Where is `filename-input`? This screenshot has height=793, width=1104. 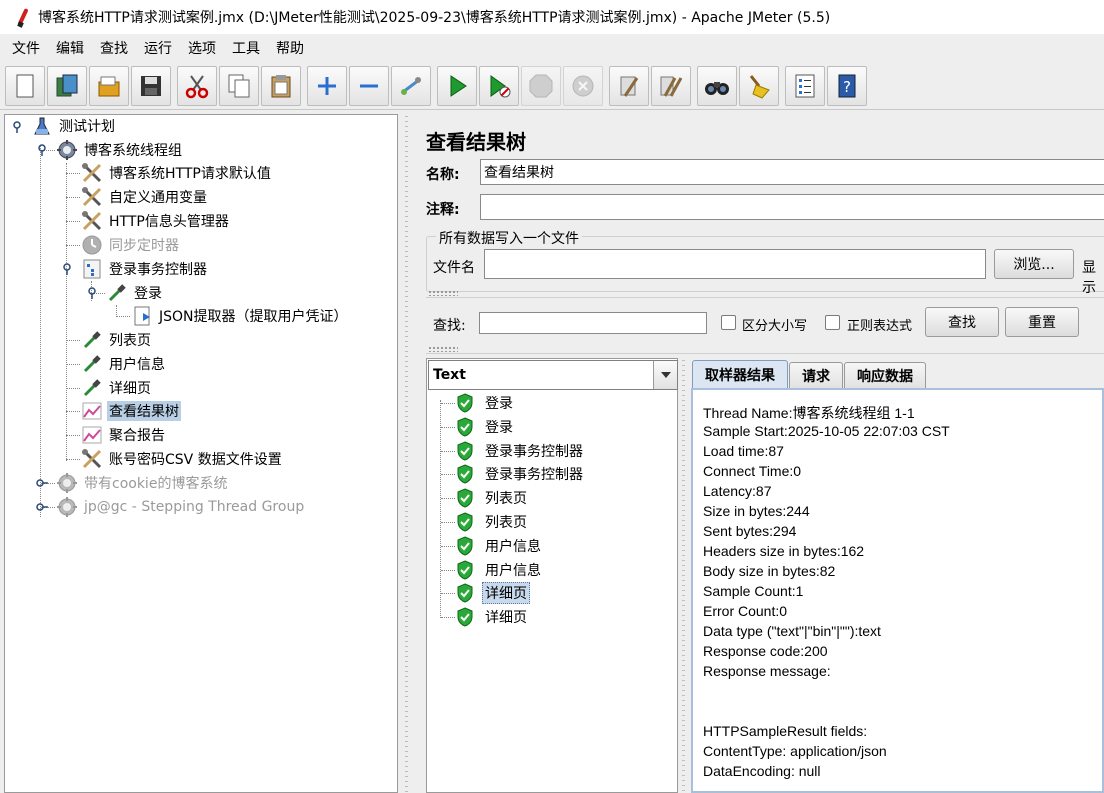 filename-input is located at coordinates (735, 264).